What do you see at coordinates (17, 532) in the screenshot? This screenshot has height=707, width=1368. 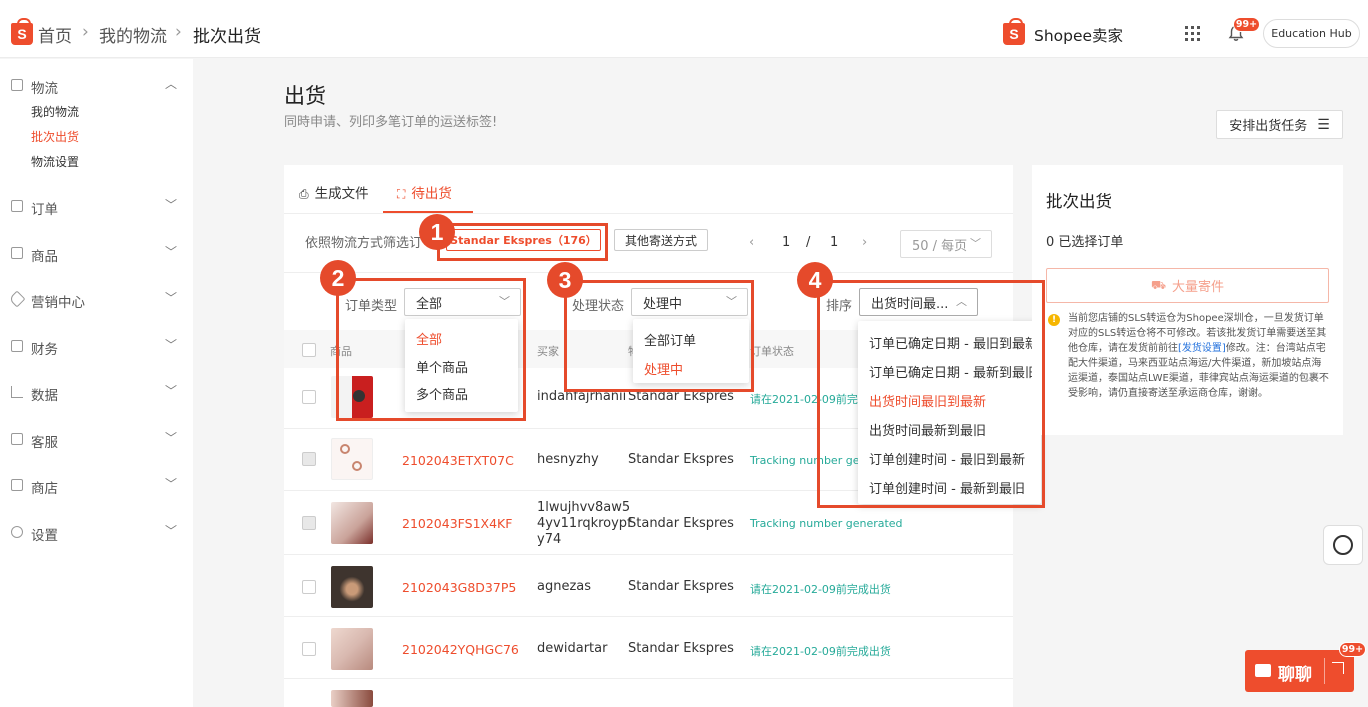 I see `gear-icon` at bounding box center [17, 532].